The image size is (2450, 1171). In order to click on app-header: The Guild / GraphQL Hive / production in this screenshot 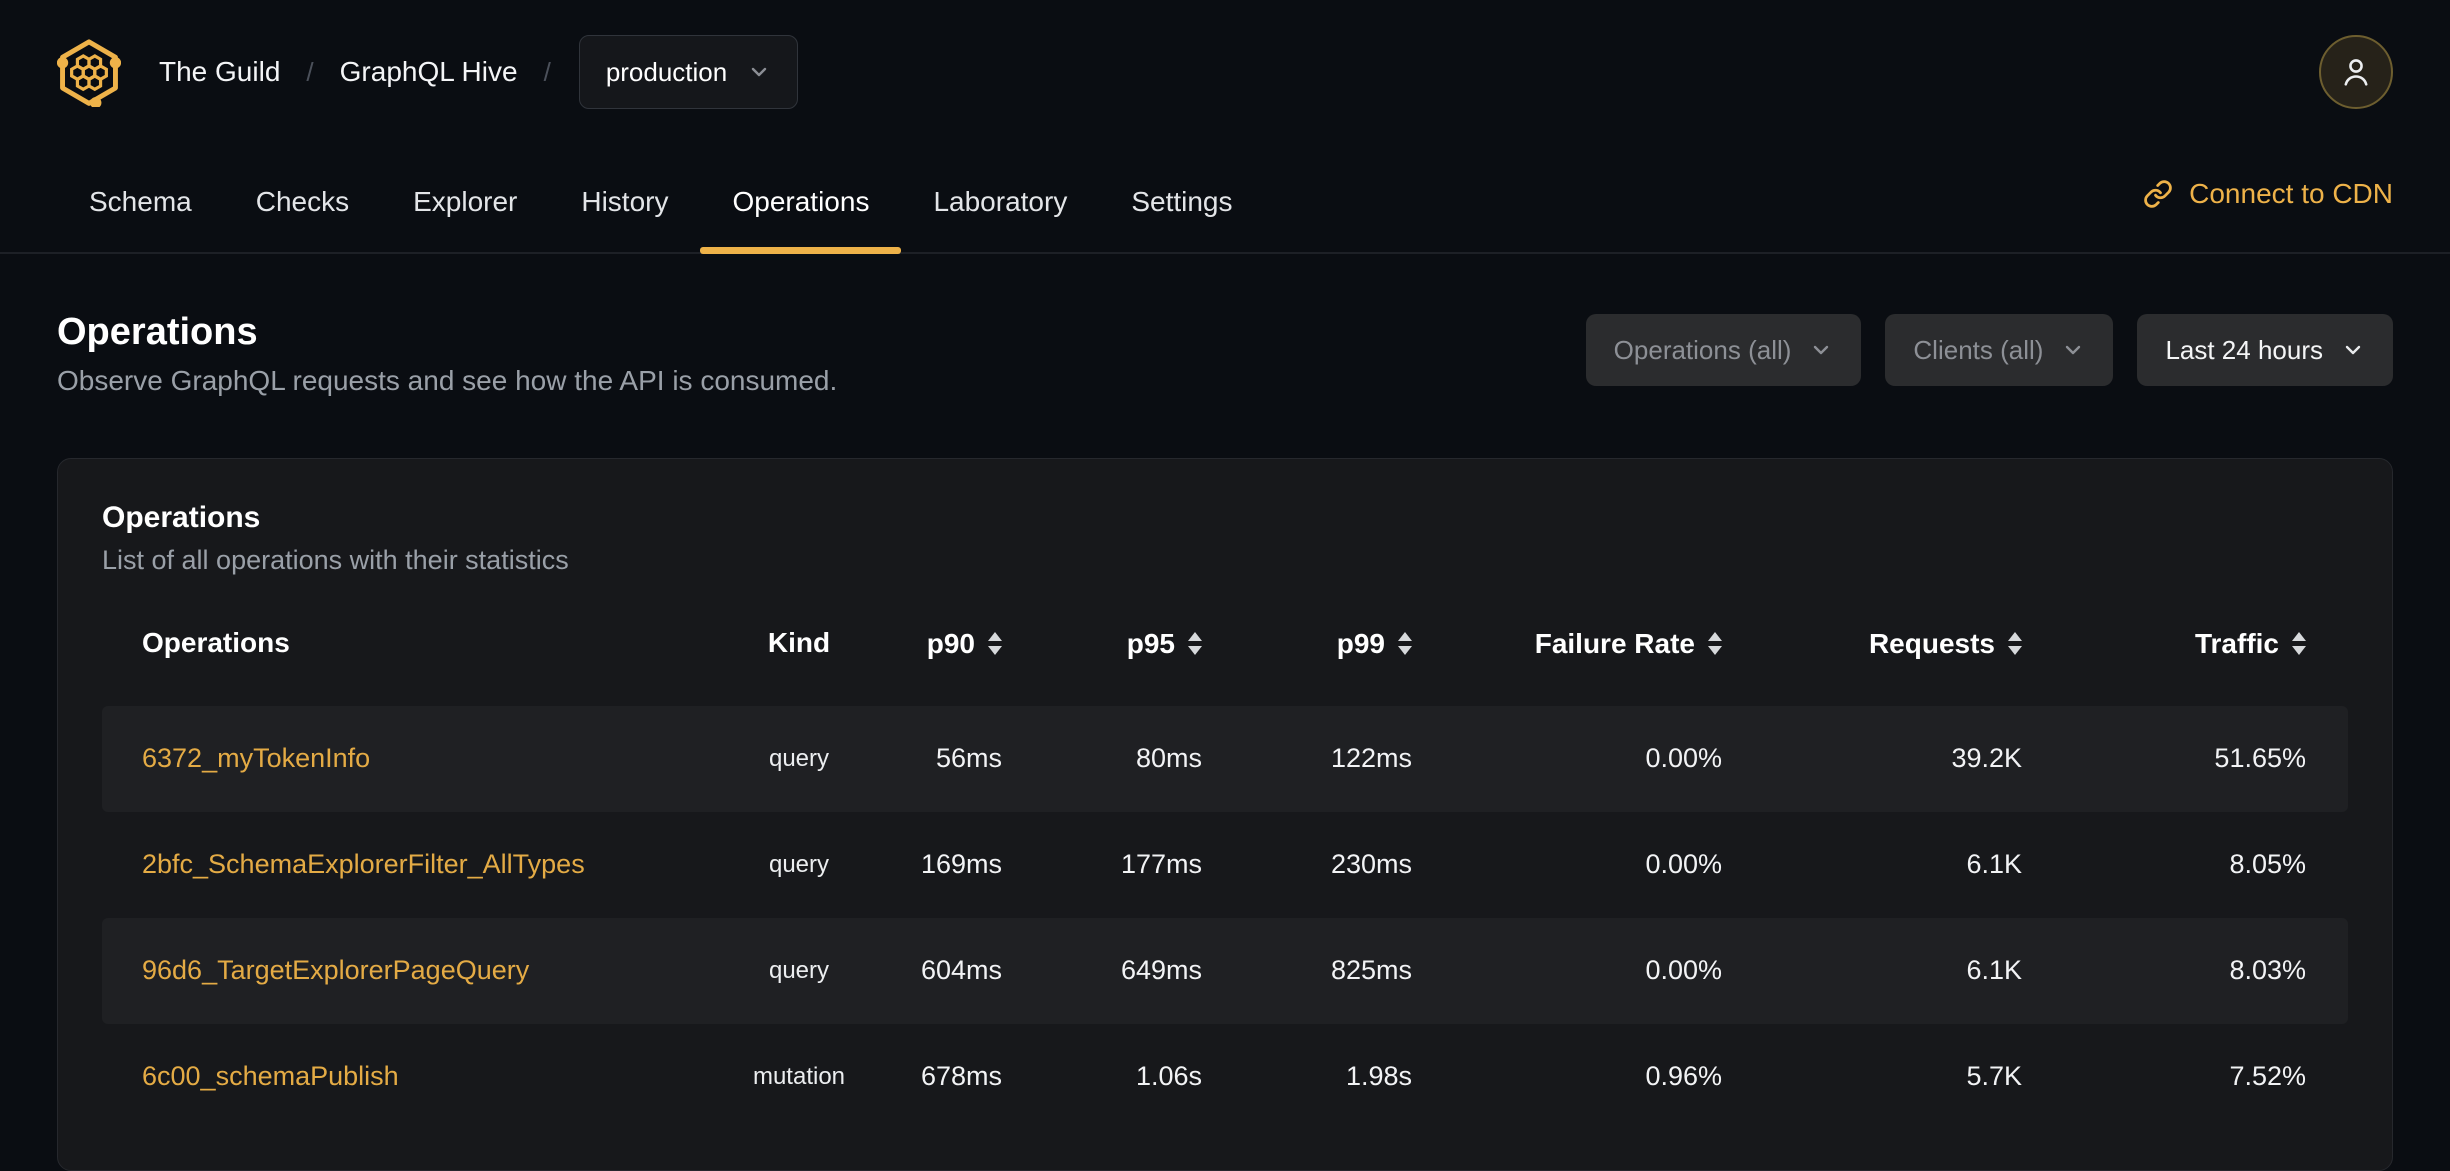, I will do `click(1225, 55)`.